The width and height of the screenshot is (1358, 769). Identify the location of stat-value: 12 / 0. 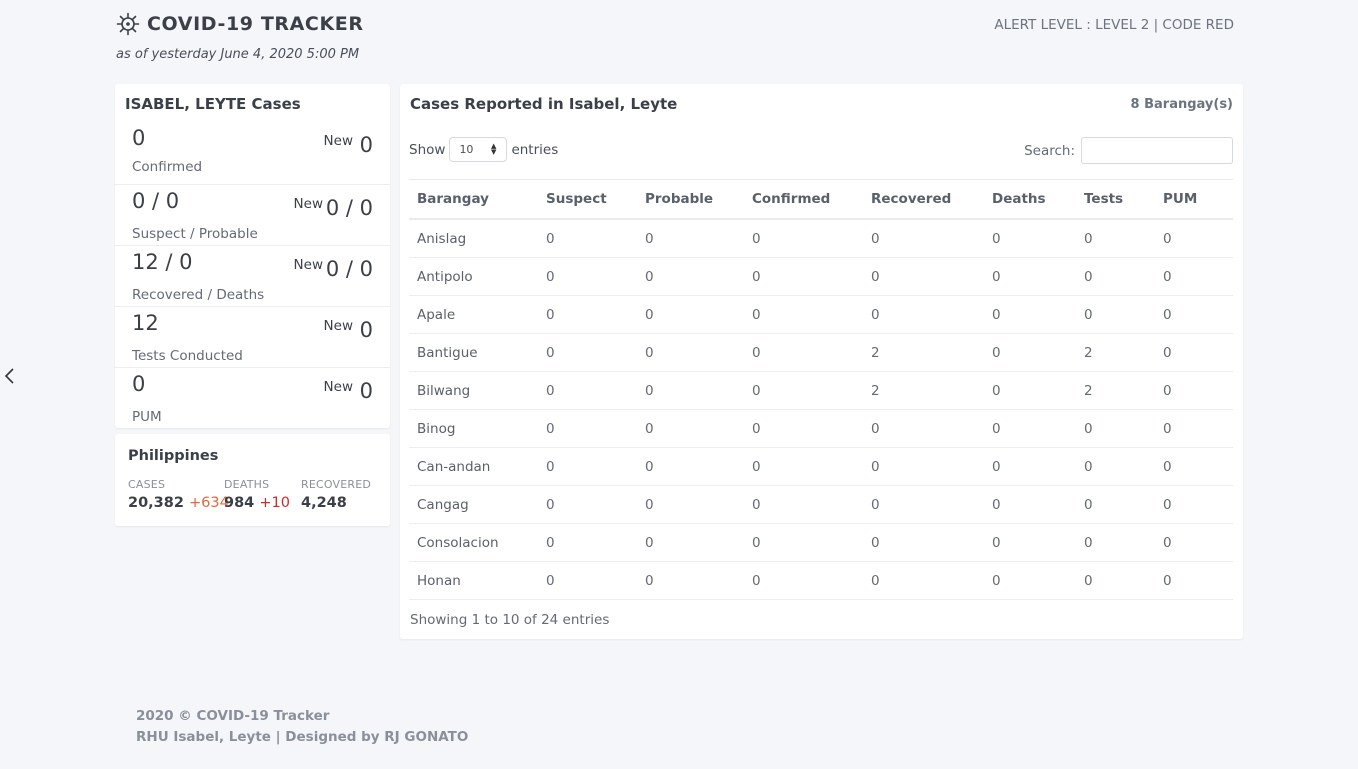
(162, 262).